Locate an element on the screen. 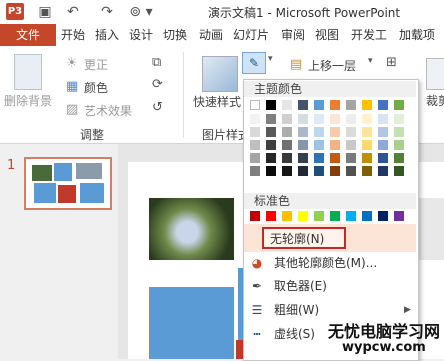  artistic-effects-button: 艺术效果 is located at coordinates (108, 110).